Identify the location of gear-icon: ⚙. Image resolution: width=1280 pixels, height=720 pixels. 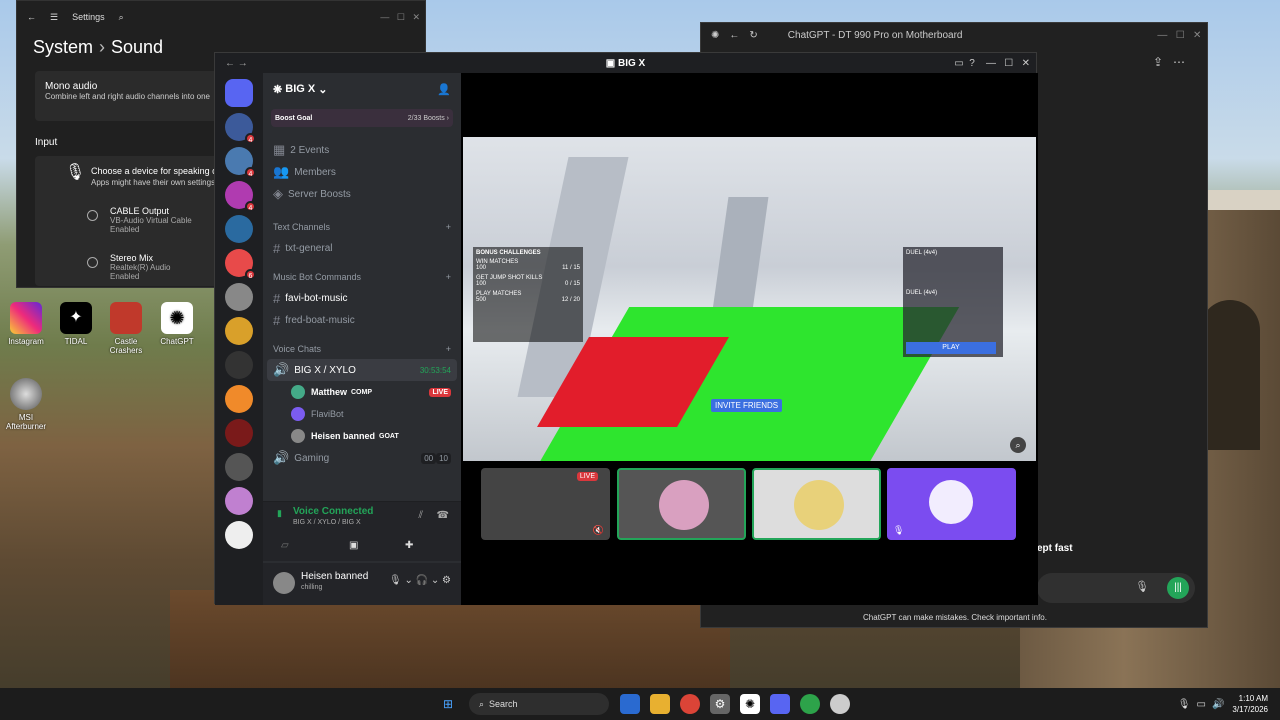
(720, 704).